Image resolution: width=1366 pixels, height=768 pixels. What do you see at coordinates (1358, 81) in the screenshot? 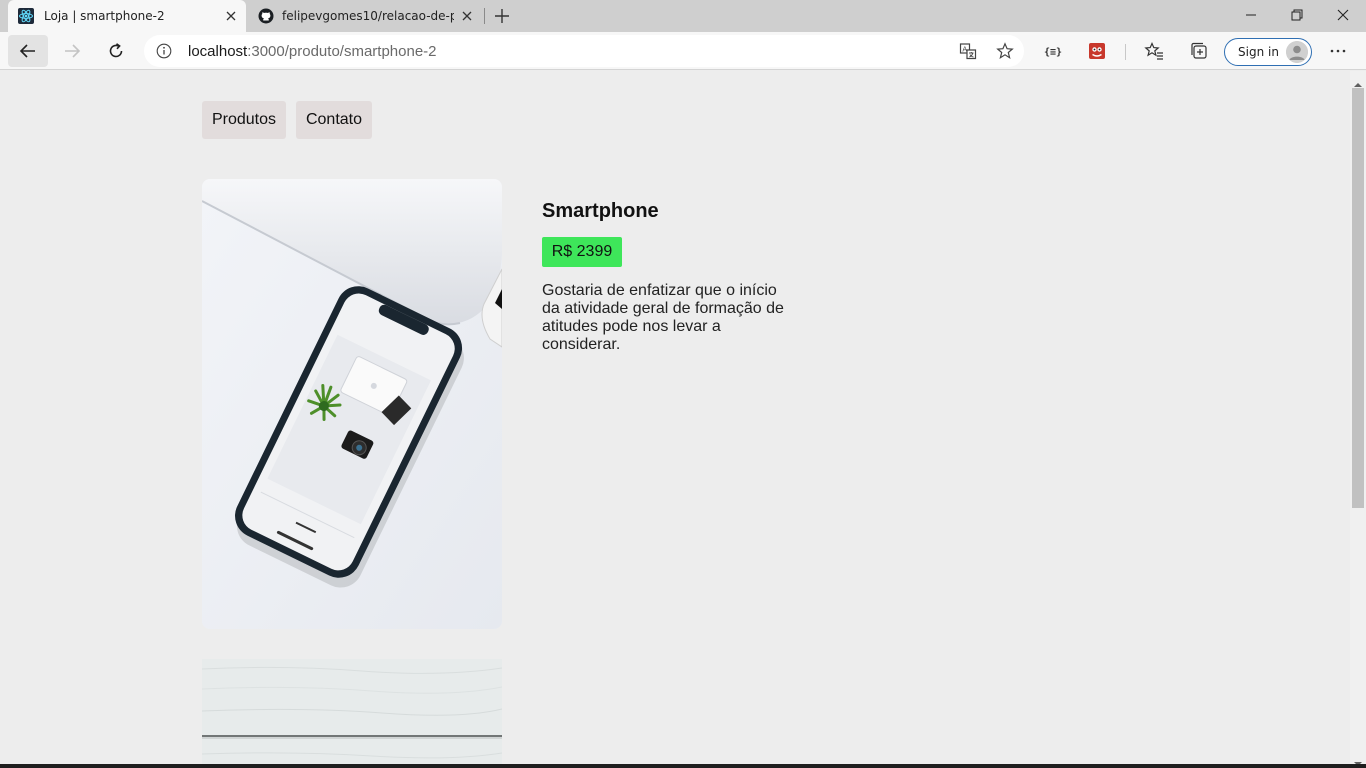
I see `scroll-up-arrow-icon` at bounding box center [1358, 81].